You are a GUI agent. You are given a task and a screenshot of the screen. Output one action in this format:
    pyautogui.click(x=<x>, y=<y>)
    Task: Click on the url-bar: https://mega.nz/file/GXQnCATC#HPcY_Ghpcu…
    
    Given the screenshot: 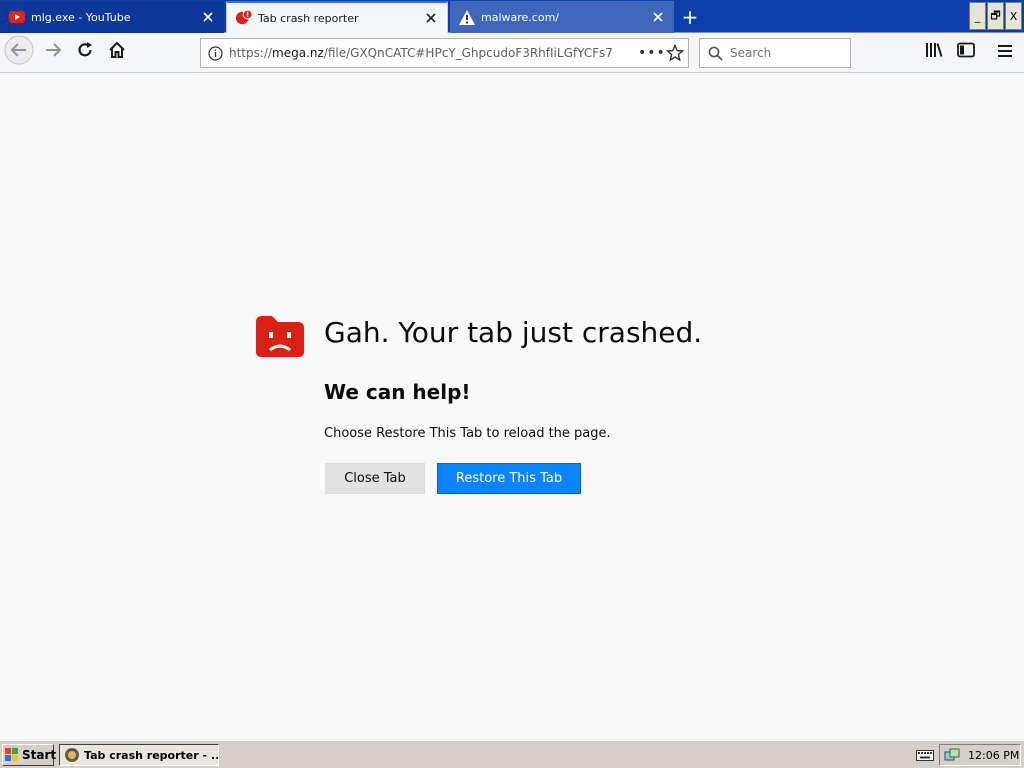 What is the action you would take?
    pyautogui.click(x=444, y=53)
    